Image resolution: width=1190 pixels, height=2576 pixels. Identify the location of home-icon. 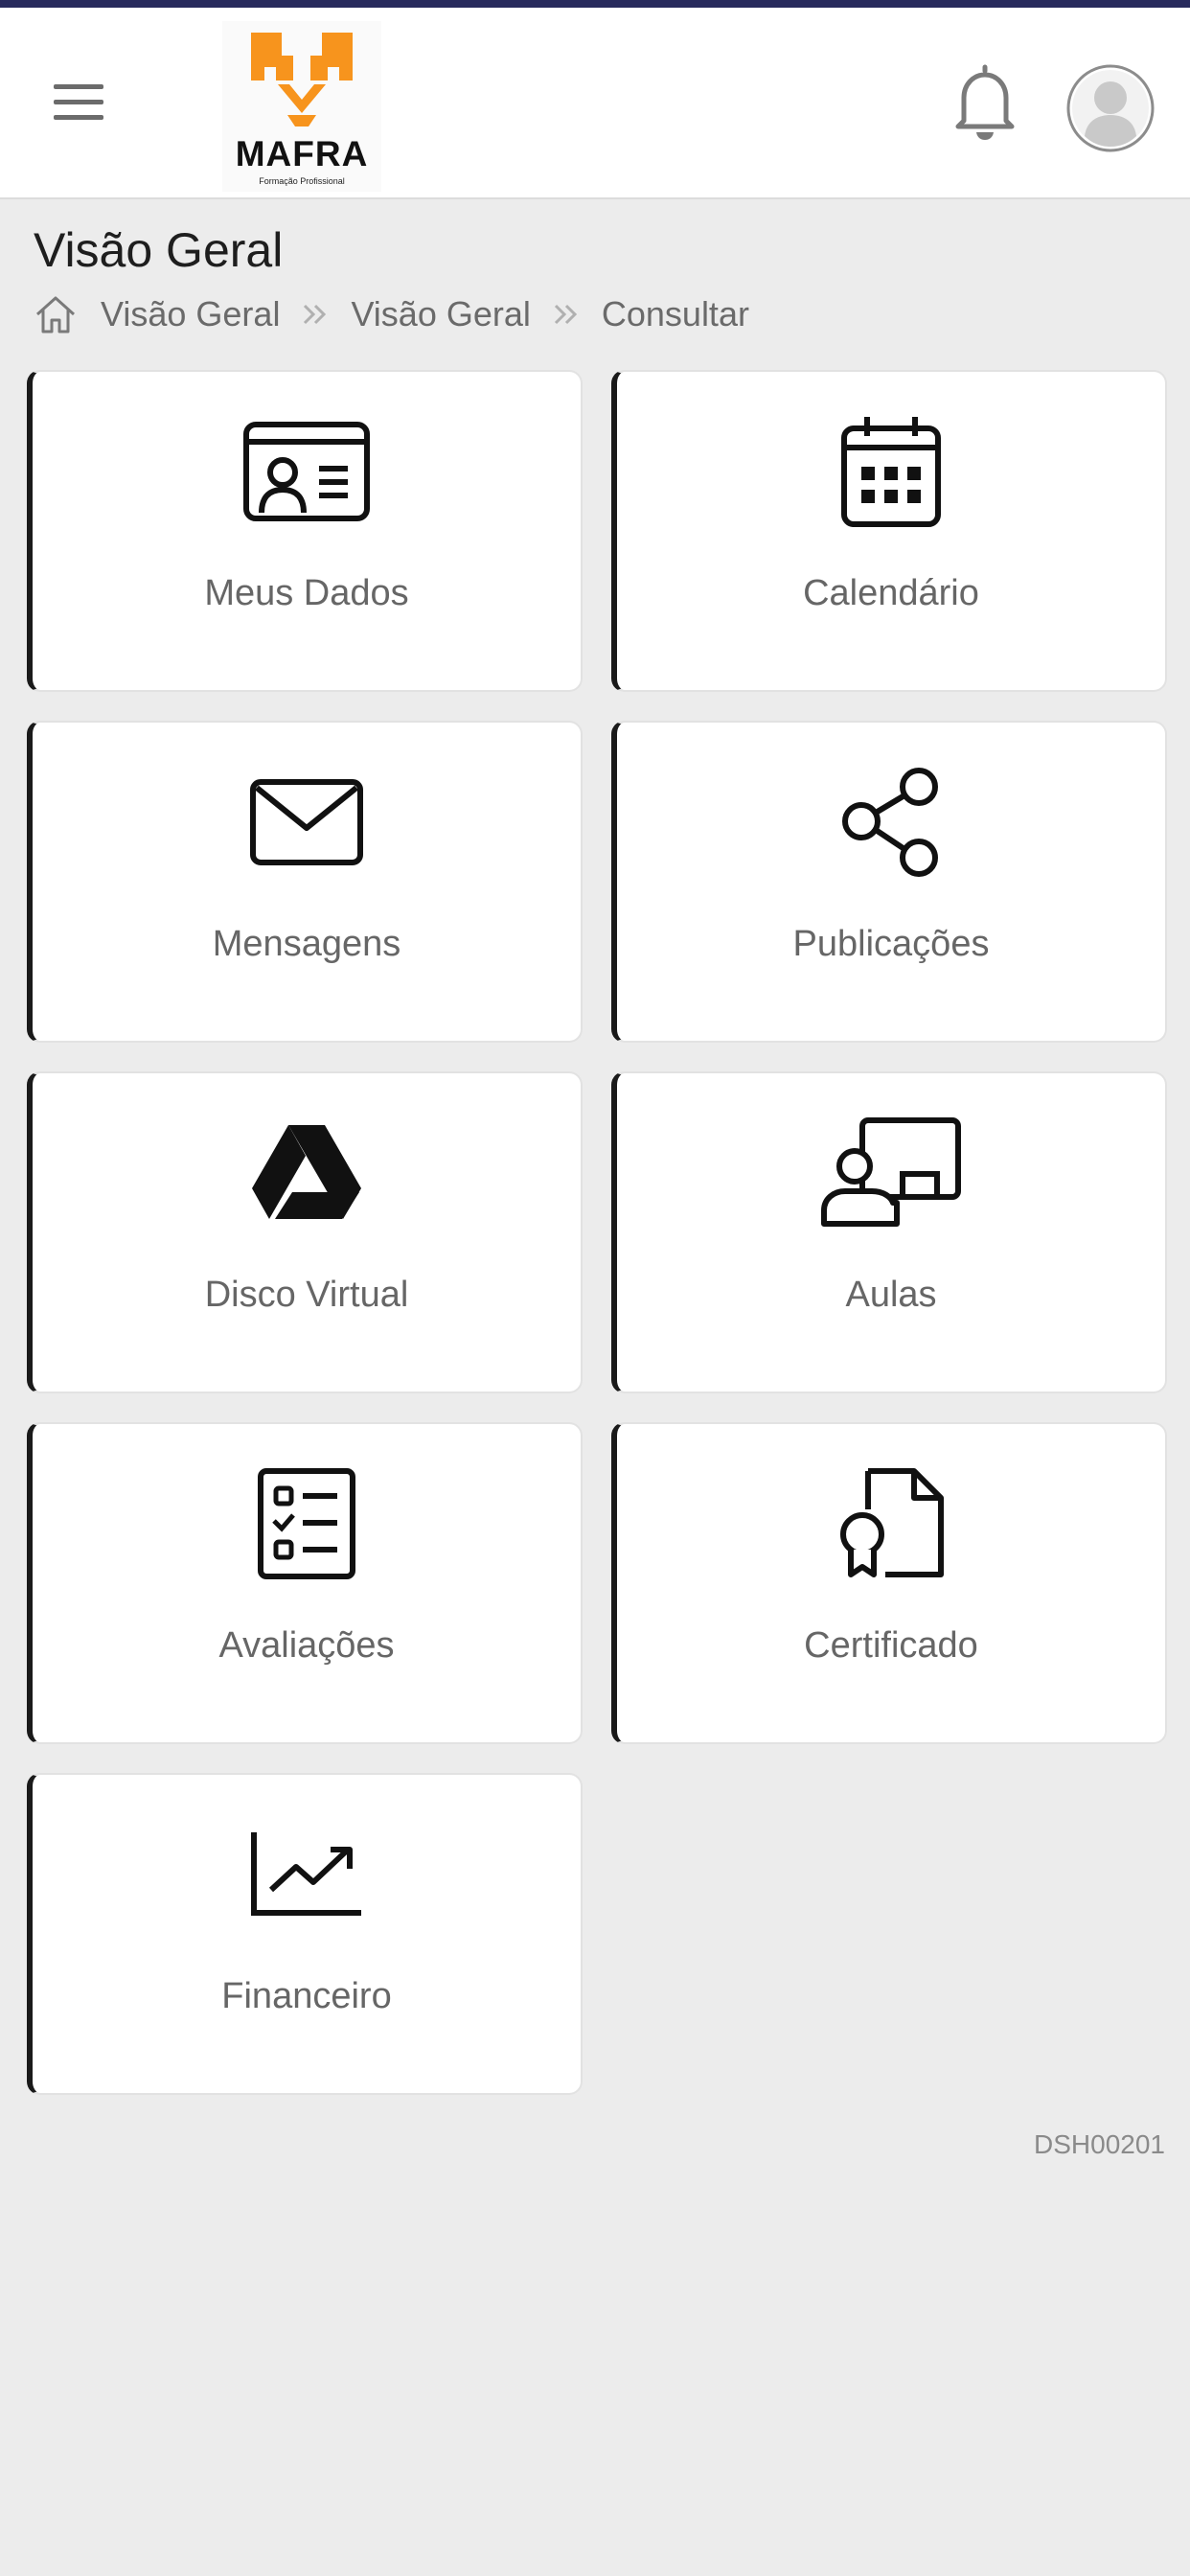
(56, 315).